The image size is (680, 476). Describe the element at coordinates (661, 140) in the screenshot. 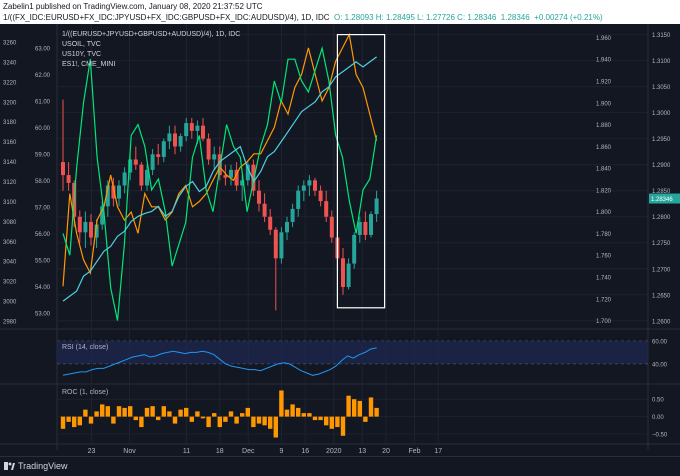

I see `right-tick-label: 1.2950` at that location.